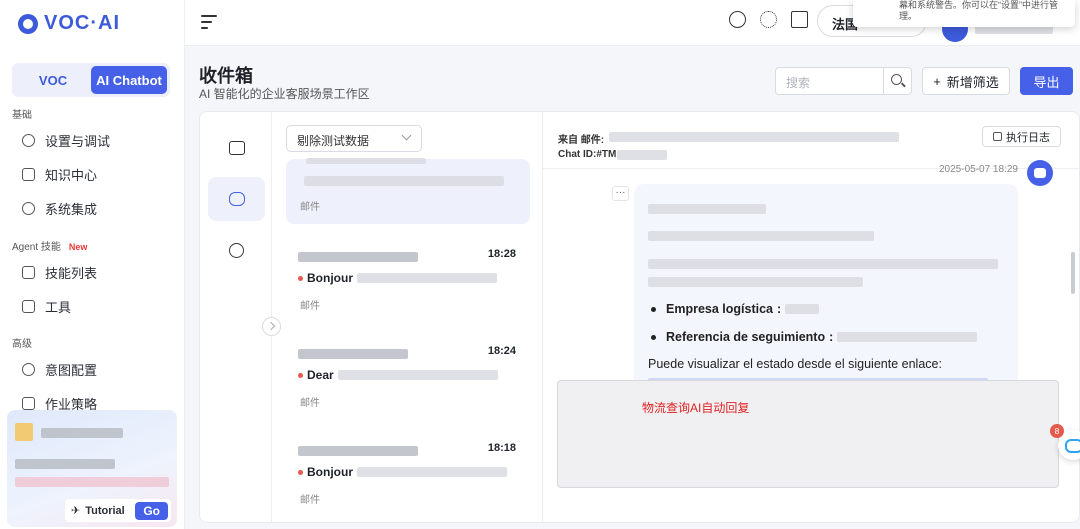  I want to click on rail-inbox-button, so click(236, 148).